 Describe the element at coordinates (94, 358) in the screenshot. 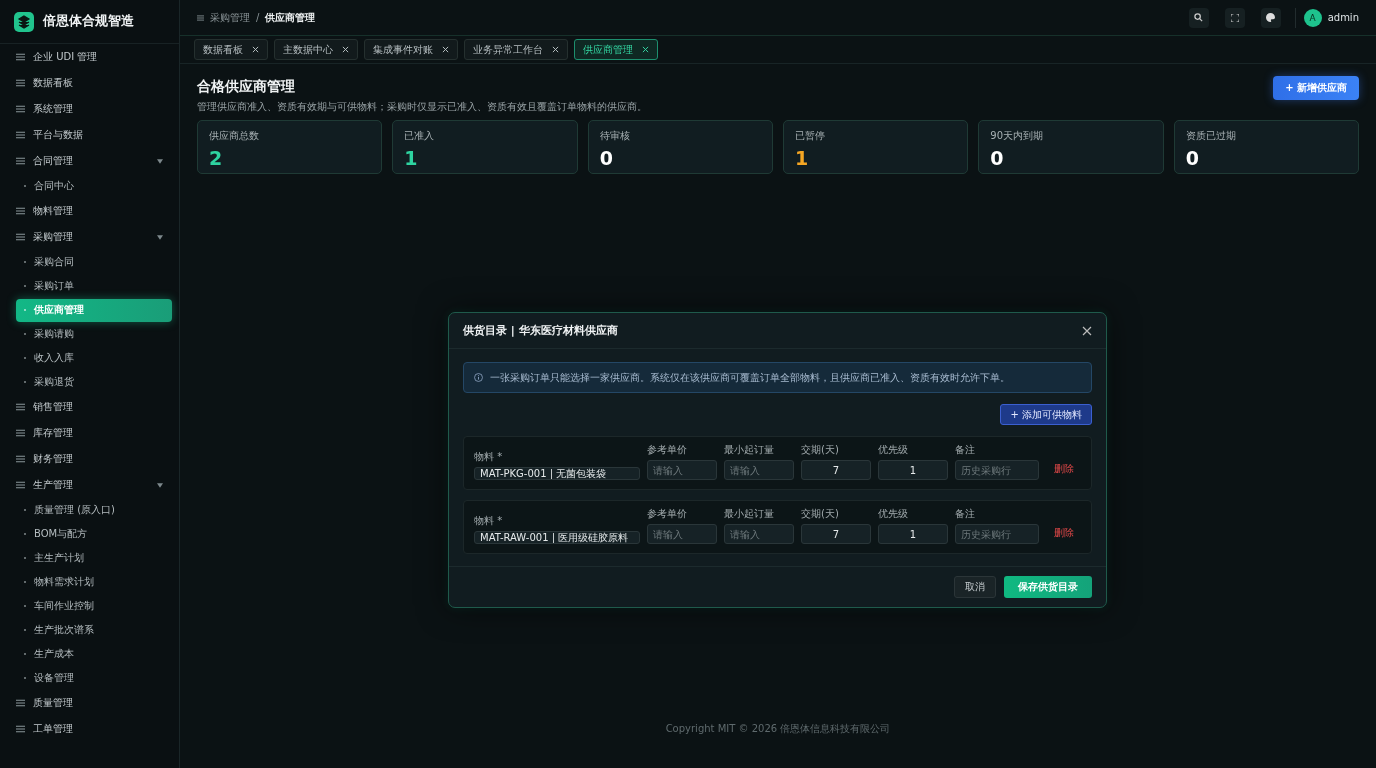

I see `sidebar-subitem: 收入入库` at that location.